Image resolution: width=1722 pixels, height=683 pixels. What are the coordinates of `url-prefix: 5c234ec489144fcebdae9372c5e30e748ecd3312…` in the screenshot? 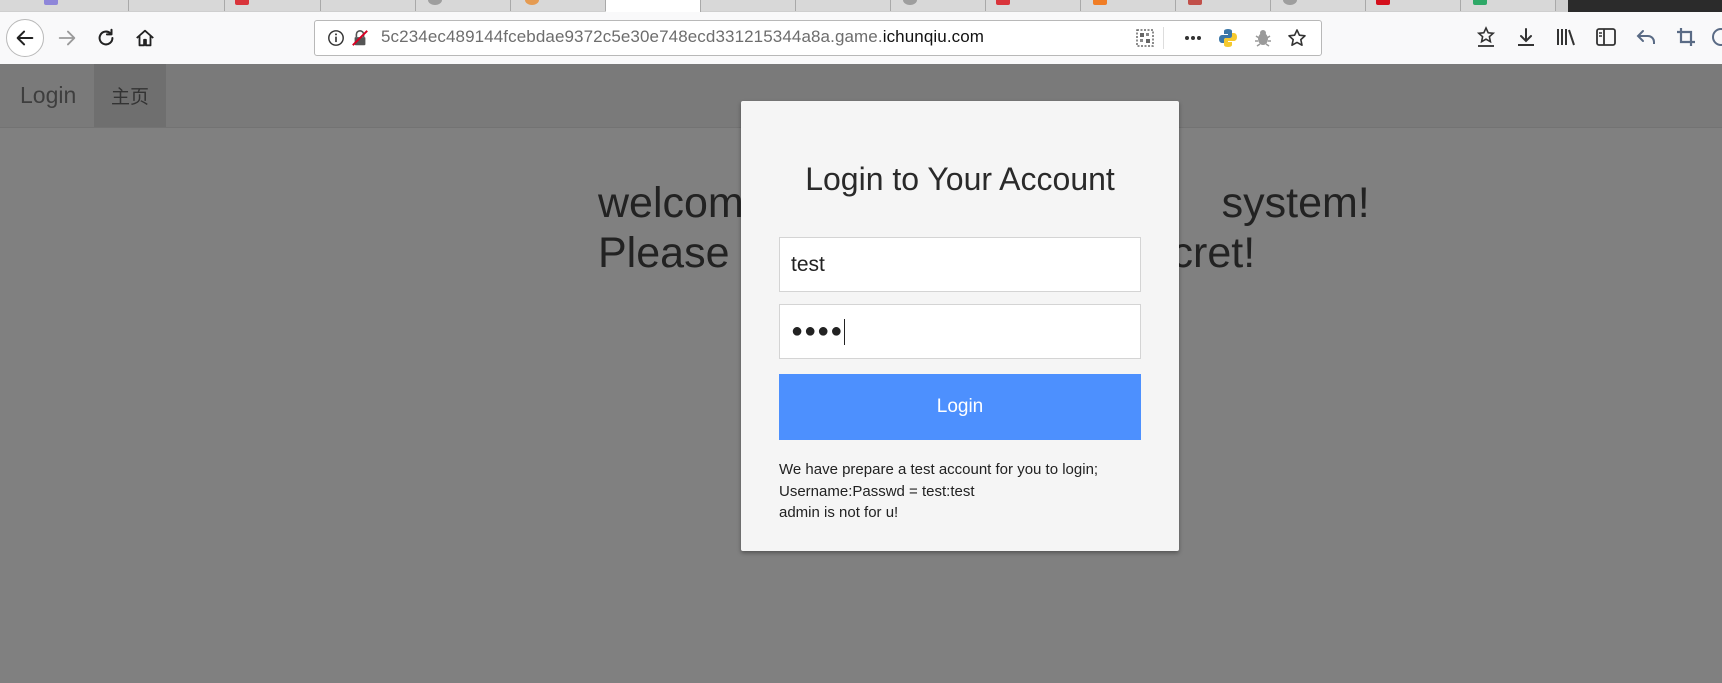 It's located at (632, 36).